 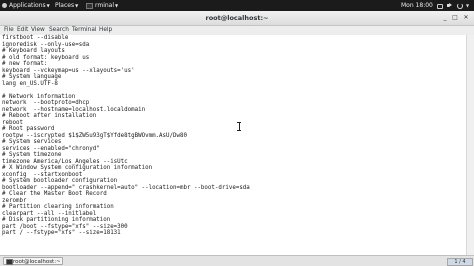 I want to click on menu-terminal: Terminal, so click(x=84, y=30).